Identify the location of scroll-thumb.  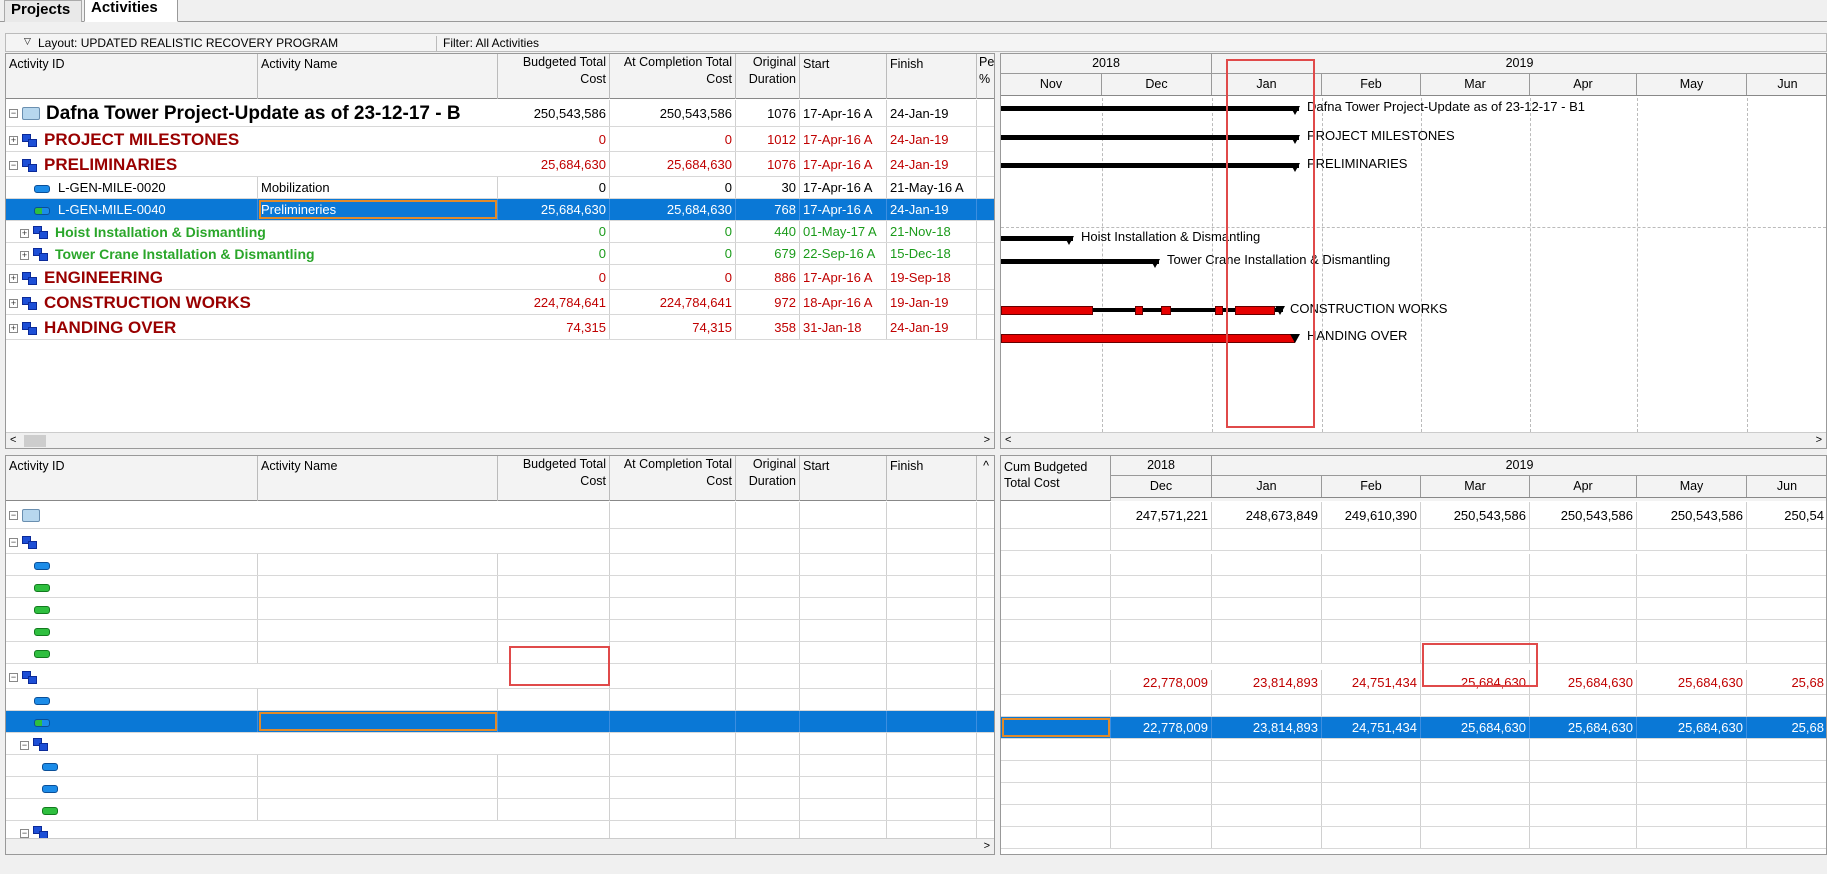
(35, 441).